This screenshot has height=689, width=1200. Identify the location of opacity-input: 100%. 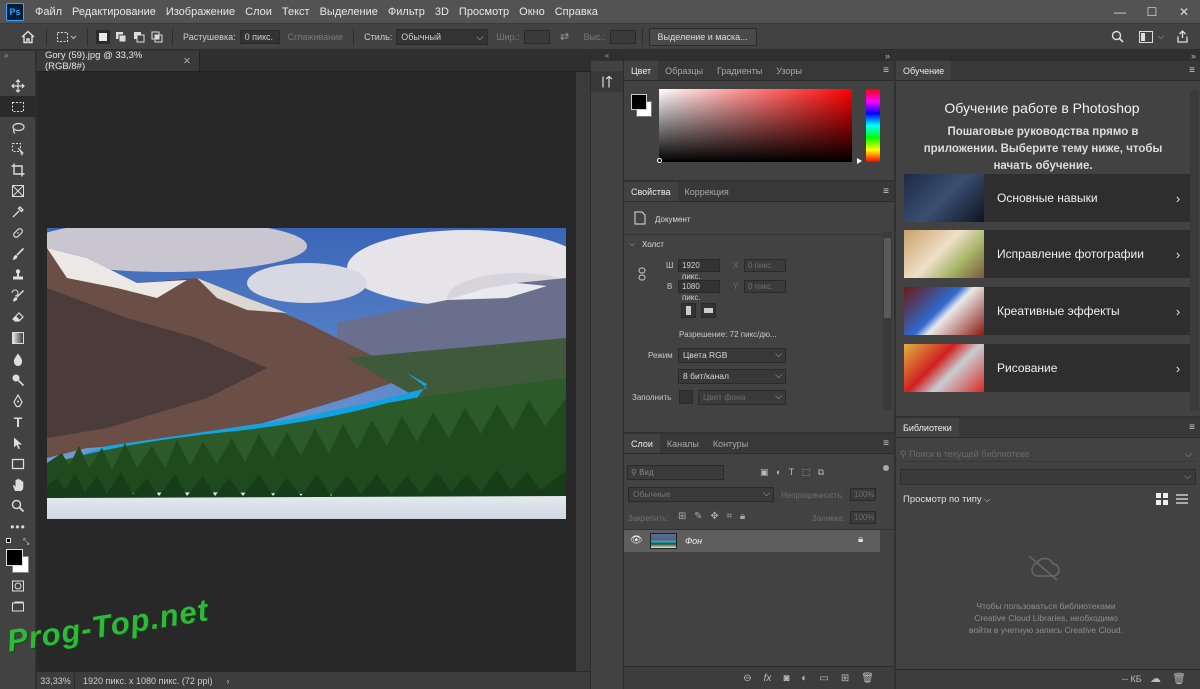
(863, 494).